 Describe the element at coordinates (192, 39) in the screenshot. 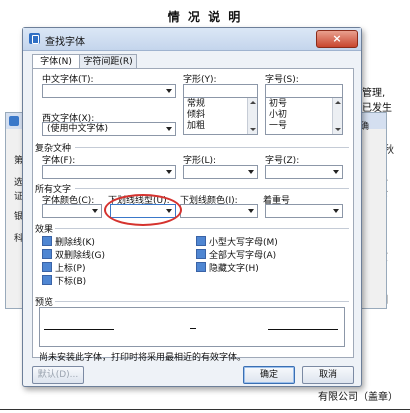

I see `dialog-titlebar: 查找字体 ×` at that location.